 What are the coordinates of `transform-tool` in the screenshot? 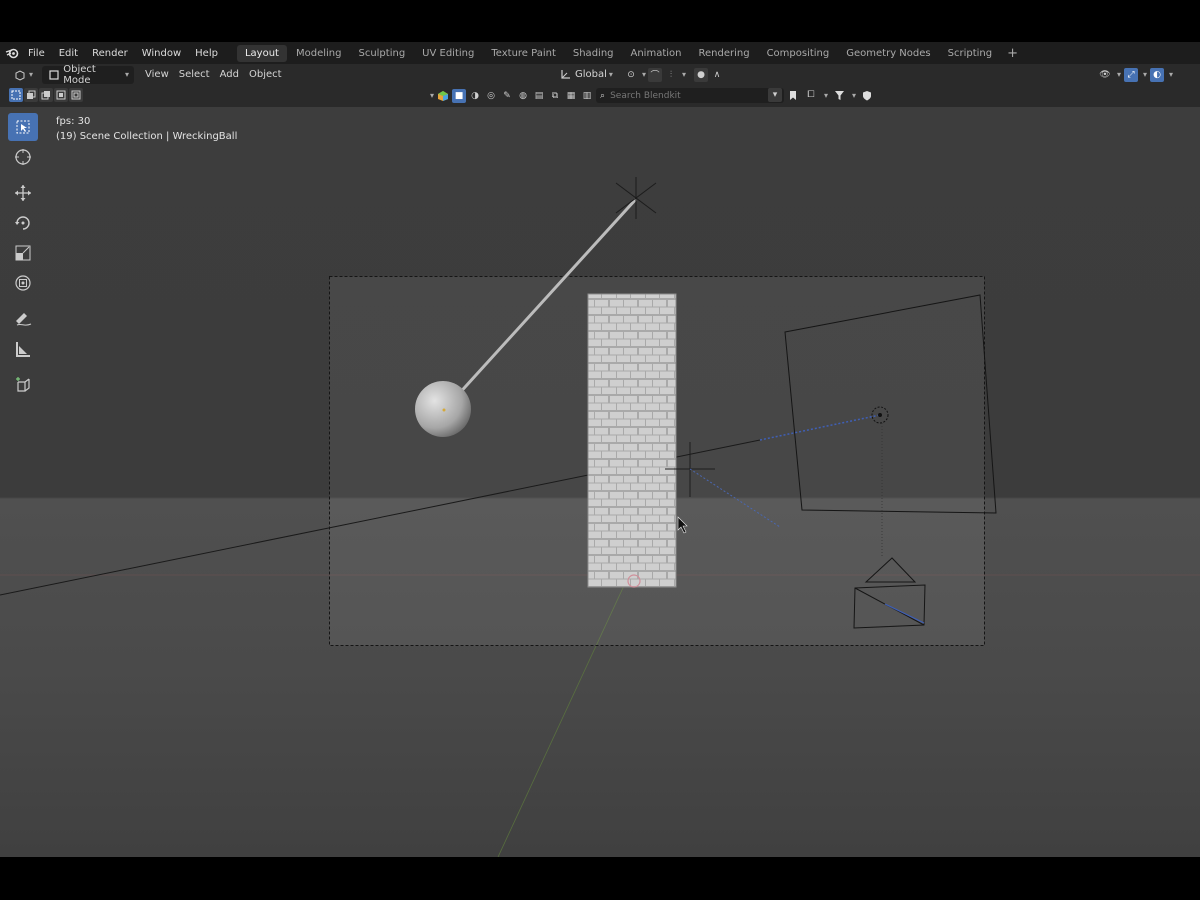 It's located at (23, 283).